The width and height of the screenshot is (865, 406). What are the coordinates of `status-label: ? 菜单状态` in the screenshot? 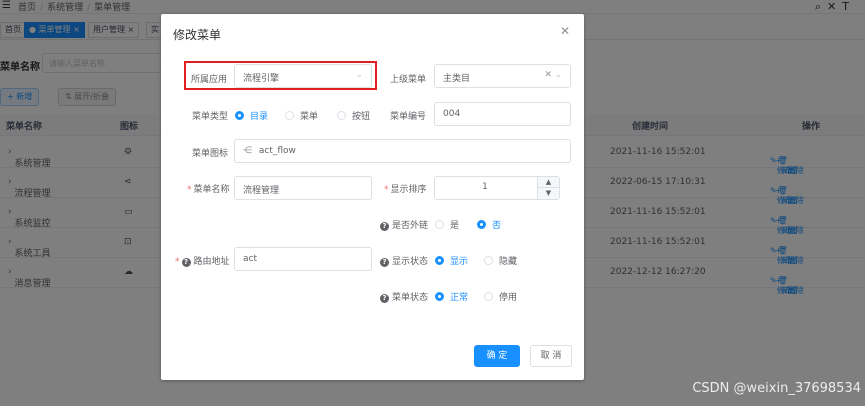 It's located at (404, 296).